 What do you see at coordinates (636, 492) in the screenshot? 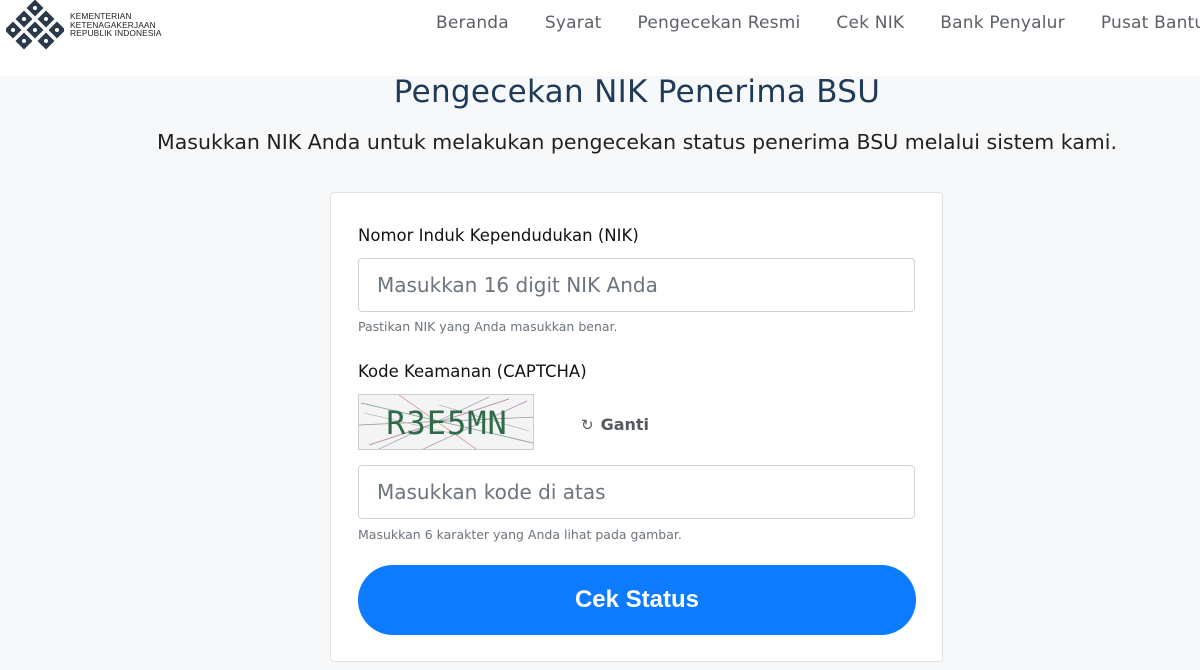
I see `captcha-input` at bounding box center [636, 492].